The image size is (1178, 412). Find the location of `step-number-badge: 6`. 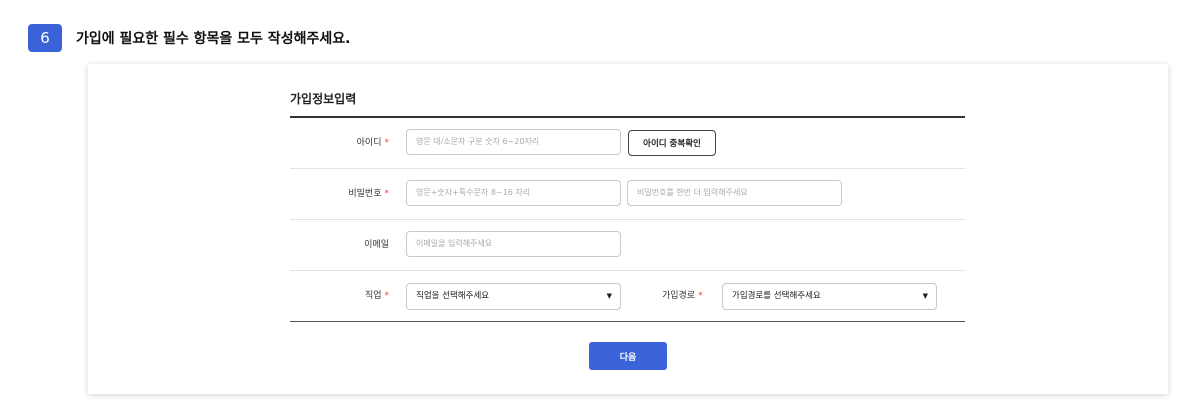

step-number-badge: 6 is located at coordinates (45, 38).